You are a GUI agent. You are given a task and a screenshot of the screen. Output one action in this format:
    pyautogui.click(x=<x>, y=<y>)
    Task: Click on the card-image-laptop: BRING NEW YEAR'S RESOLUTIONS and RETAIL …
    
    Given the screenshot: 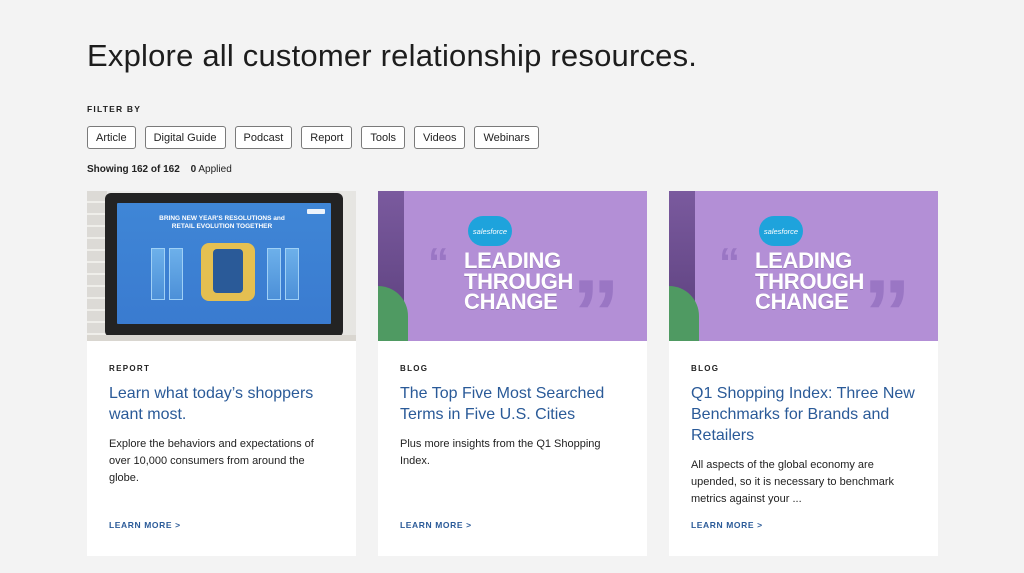 What is the action you would take?
    pyautogui.click(x=221, y=266)
    